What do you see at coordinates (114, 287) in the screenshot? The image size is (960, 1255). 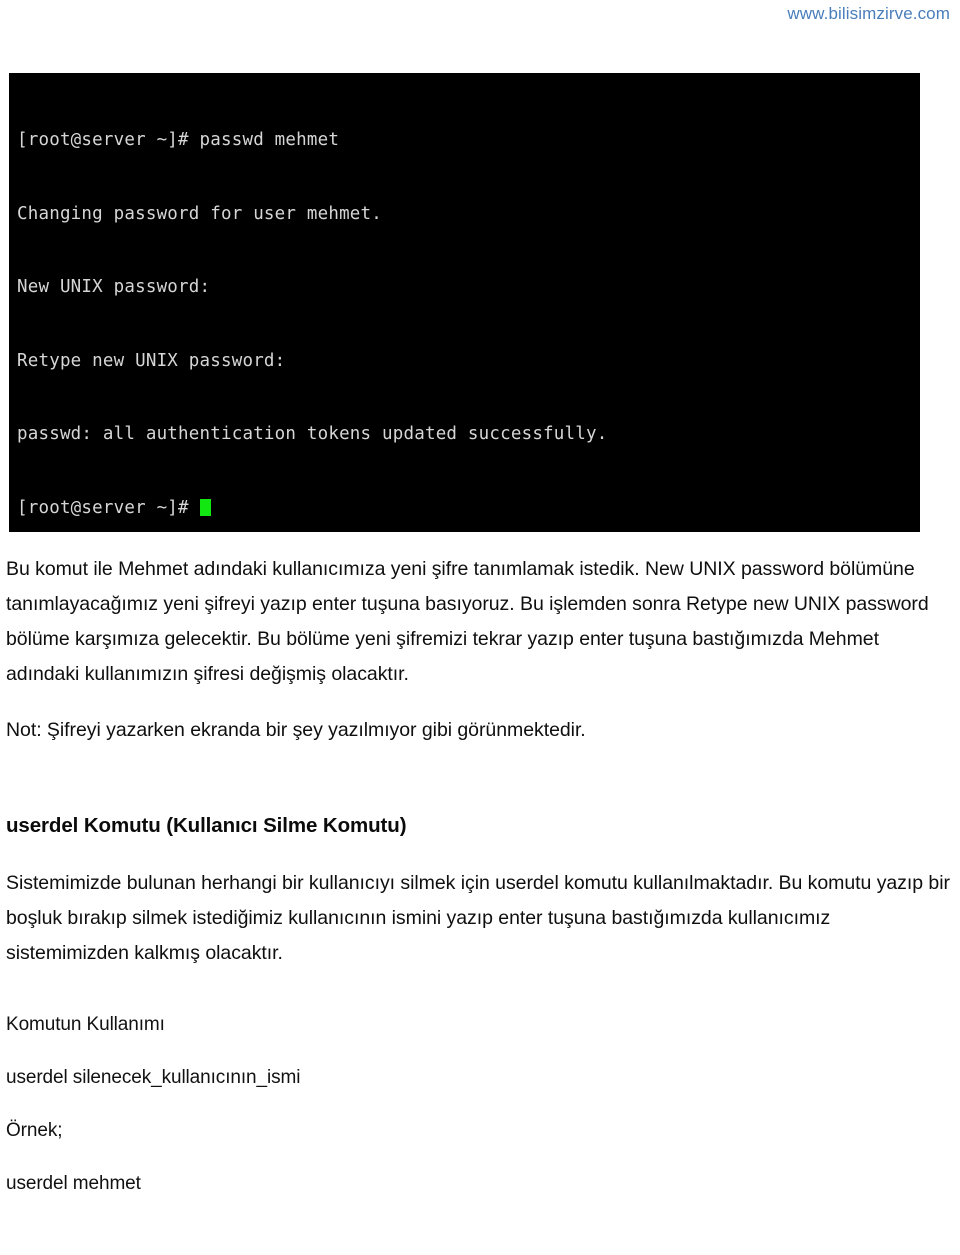 I see `terminal-line: New UNIX password:` at bounding box center [114, 287].